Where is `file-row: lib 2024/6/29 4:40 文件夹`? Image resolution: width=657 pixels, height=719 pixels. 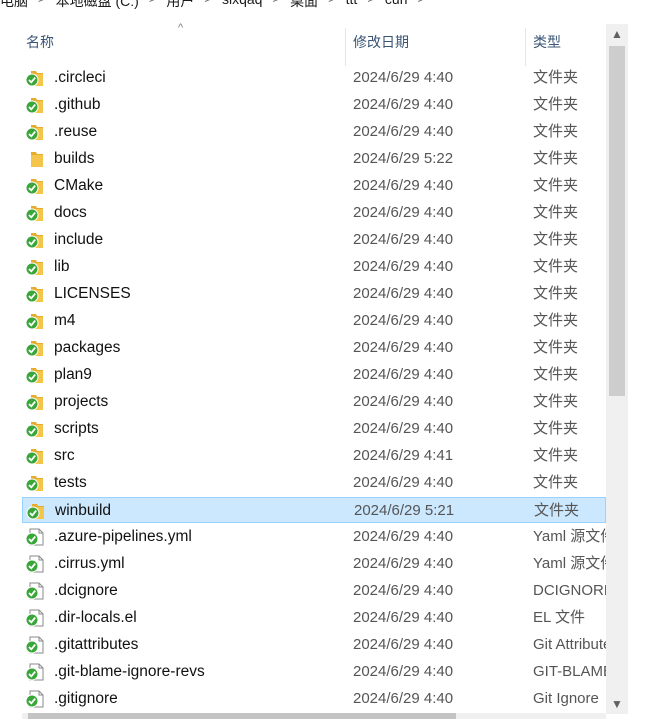 file-row: lib 2024/6/29 4:40 文件夹 is located at coordinates (314, 267).